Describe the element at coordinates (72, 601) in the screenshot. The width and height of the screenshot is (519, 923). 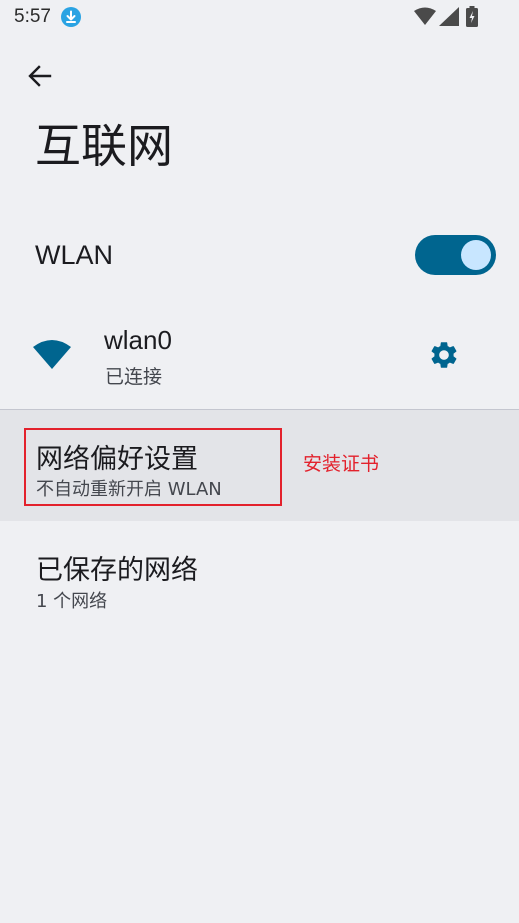
I see `saved-networks-summary: 1 个网络` at that location.